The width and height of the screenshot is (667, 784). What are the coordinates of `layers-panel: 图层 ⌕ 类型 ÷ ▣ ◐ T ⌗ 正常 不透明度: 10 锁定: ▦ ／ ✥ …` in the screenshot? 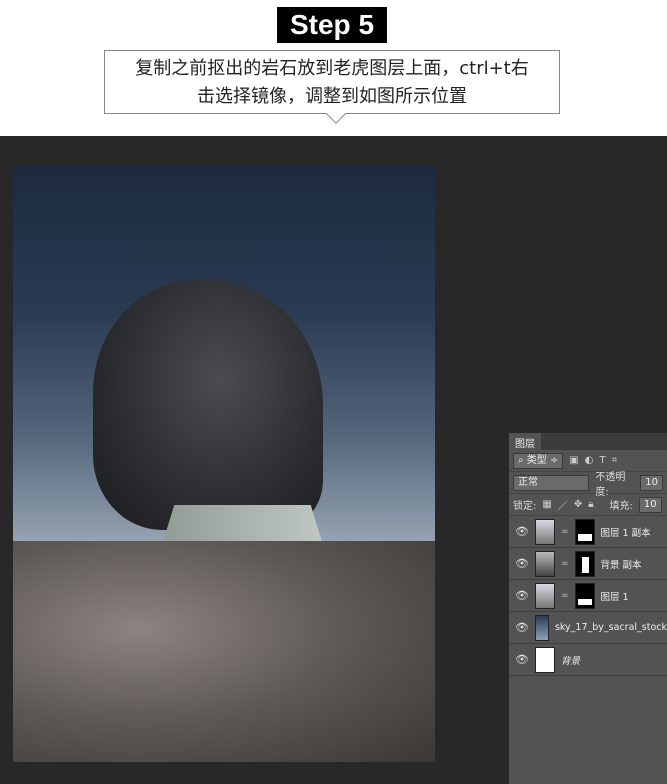 It's located at (588, 608).